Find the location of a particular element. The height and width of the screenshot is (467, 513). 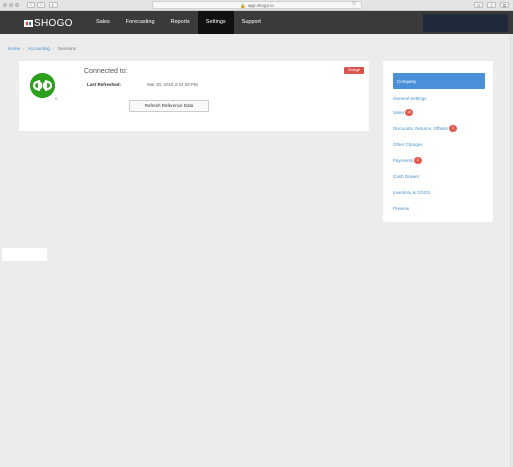

browser-actions: ⊙ ⇪ ⧉ is located at coordinates (491, 5).